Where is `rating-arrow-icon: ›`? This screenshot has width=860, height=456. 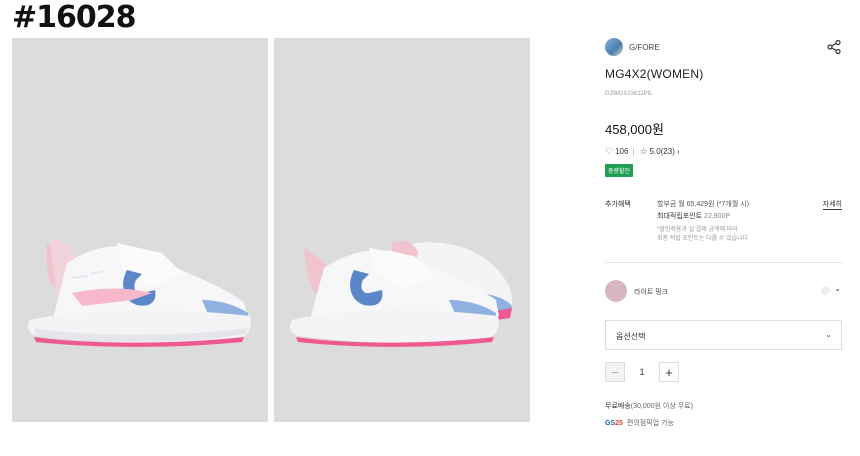
rating-arrow-icon: › is located at coordinates (678, 151).